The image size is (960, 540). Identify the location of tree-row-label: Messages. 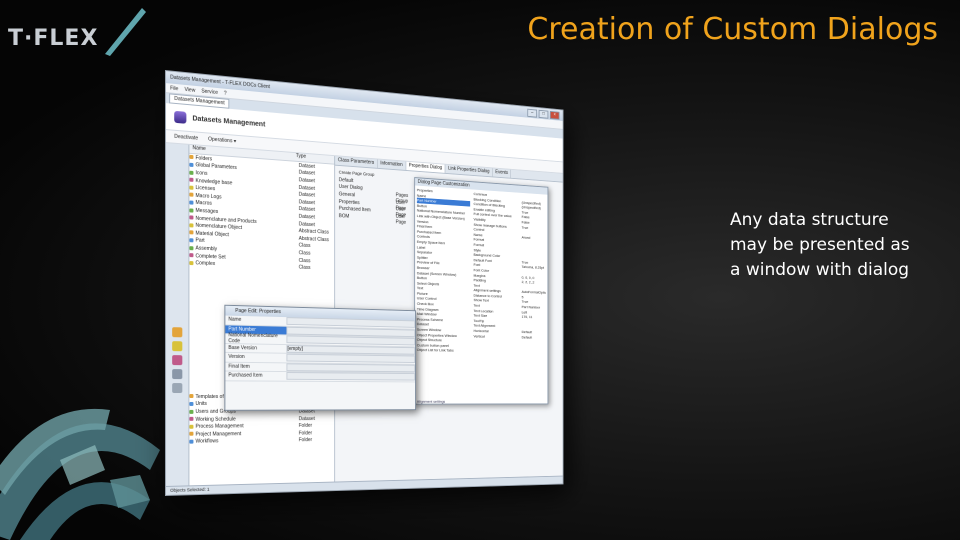
(207, 211).